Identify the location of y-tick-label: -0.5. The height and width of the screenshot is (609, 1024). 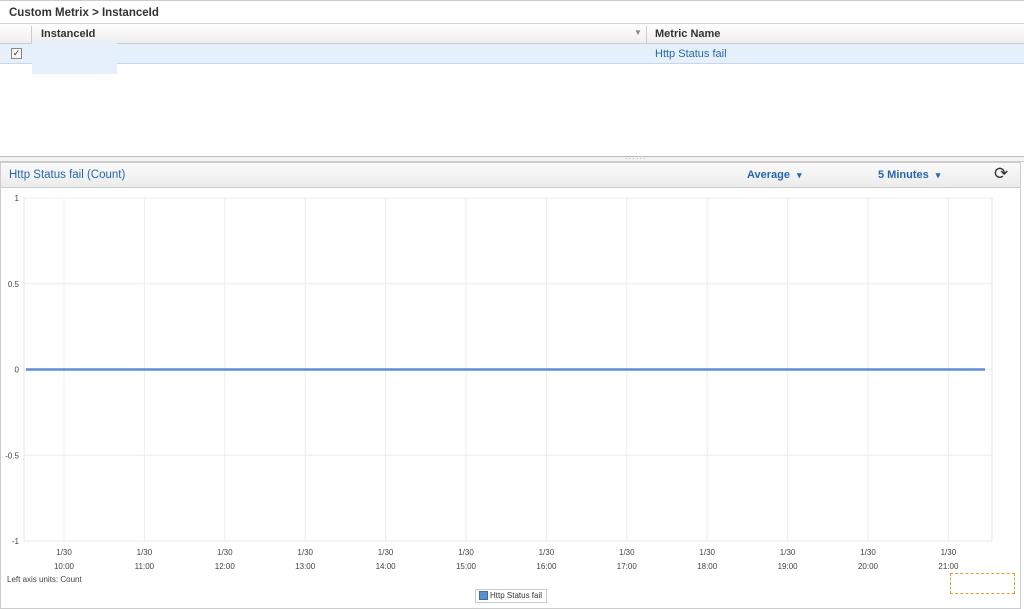
(12, 455).